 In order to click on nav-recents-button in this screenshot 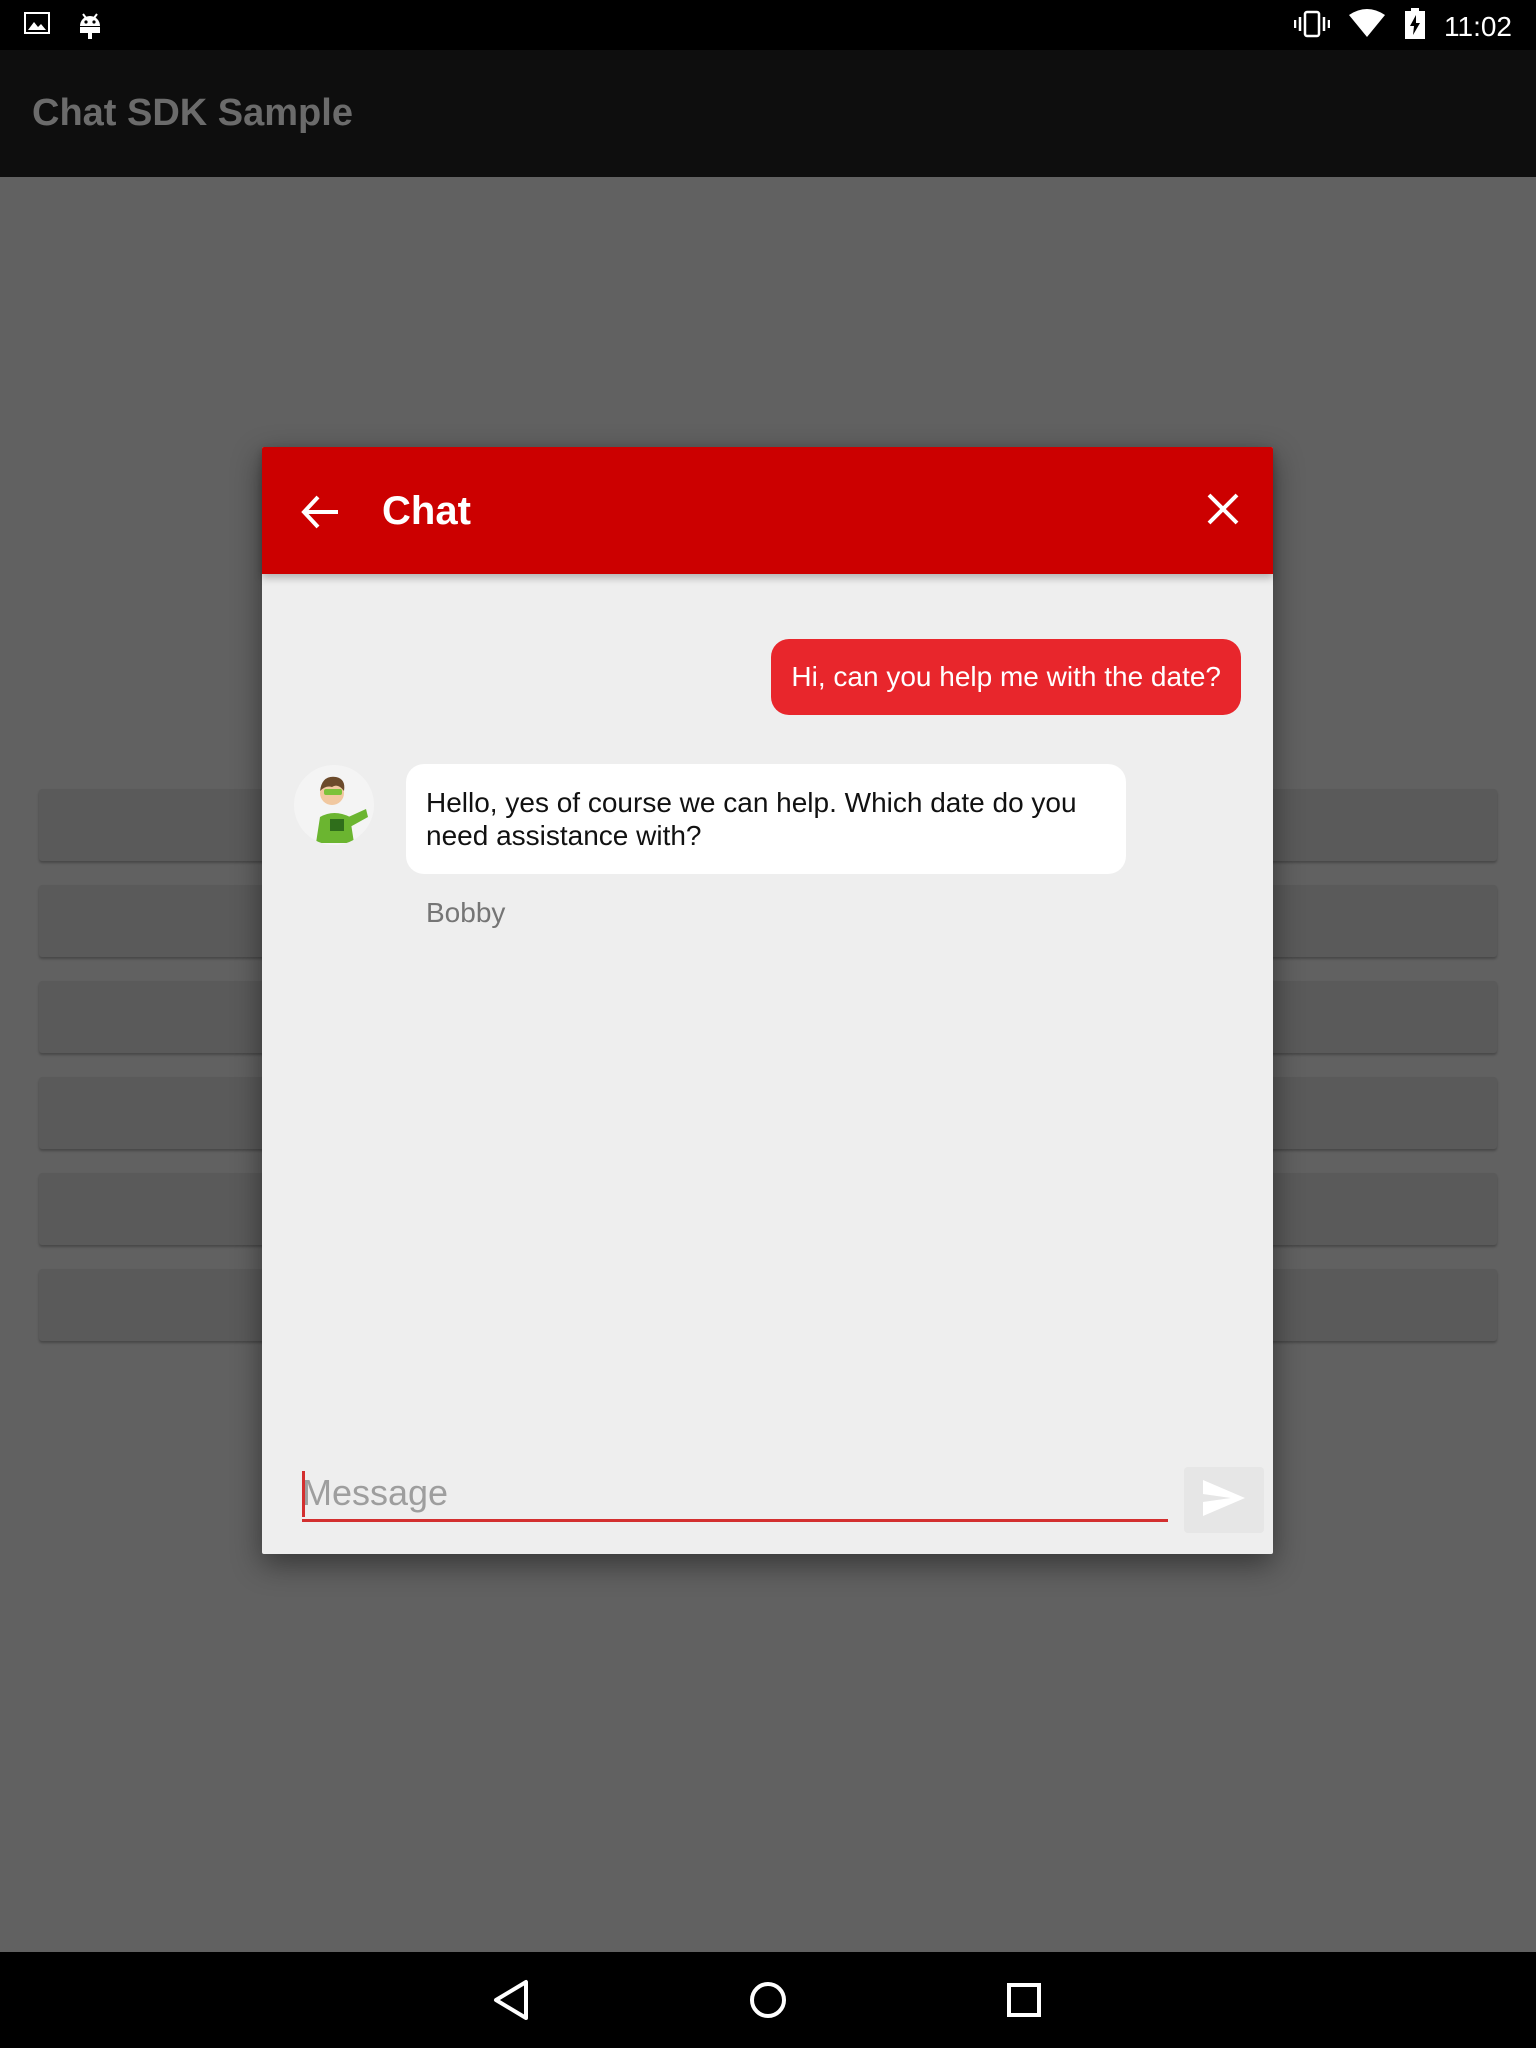, I will do `click(1024, 2000)`.